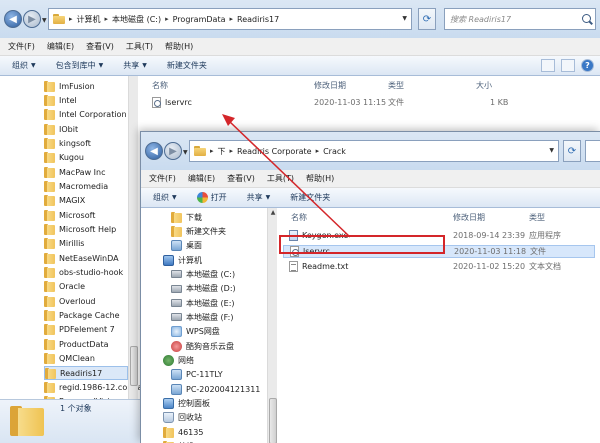 The image size is (600, 443). Describe the element at coordinates (299, 217) in the screenshot. I see `column-header-name: 名称` at that location.